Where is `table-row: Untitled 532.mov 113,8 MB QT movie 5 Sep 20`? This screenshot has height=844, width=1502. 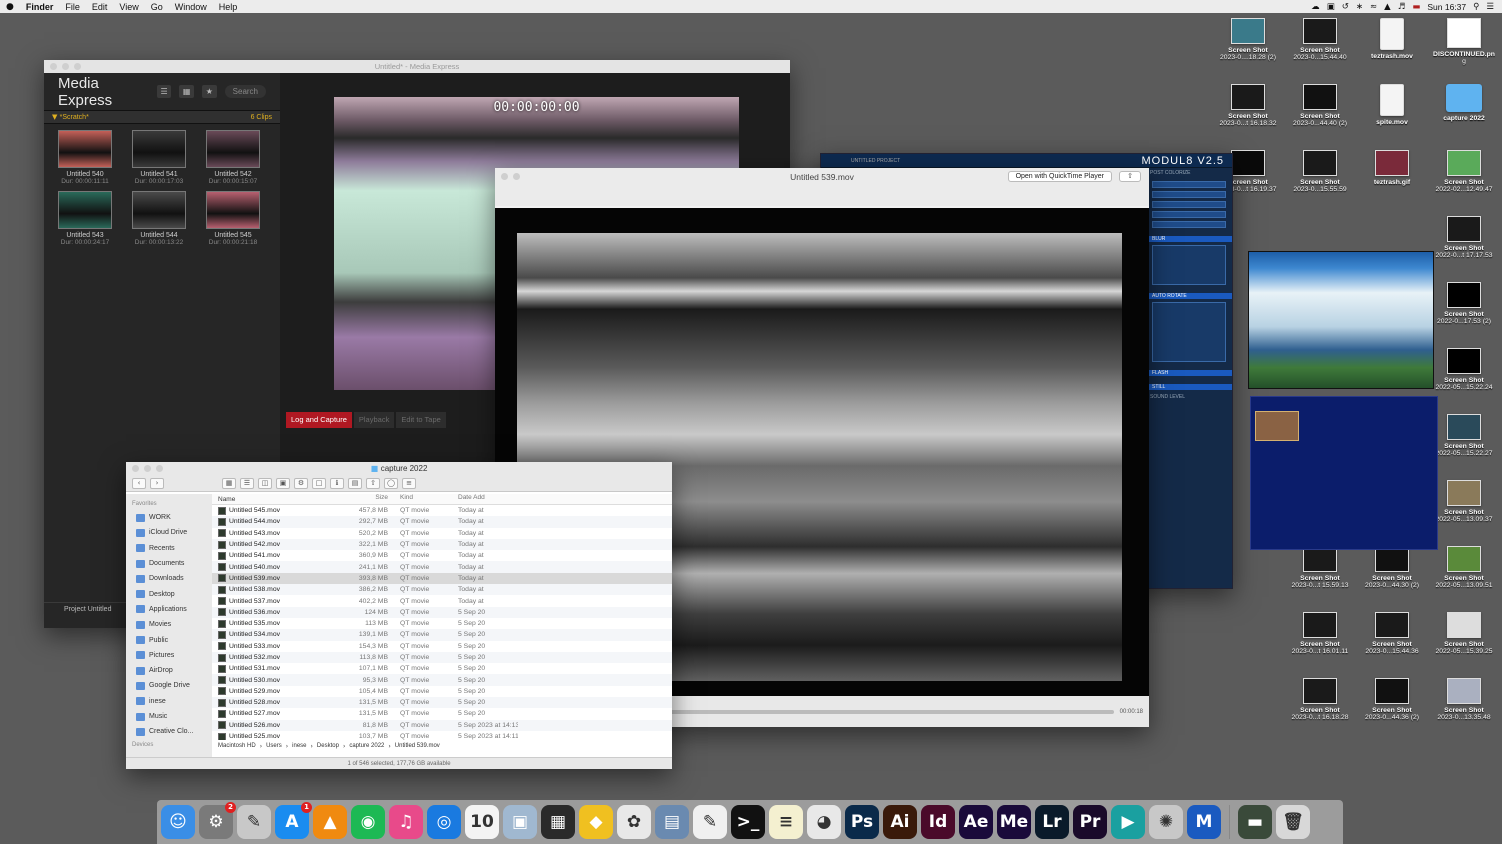 table-row: Untitled 532.mov 113,8 MB QT movie 5 Sep 20 is located at coordinates (442, 657).